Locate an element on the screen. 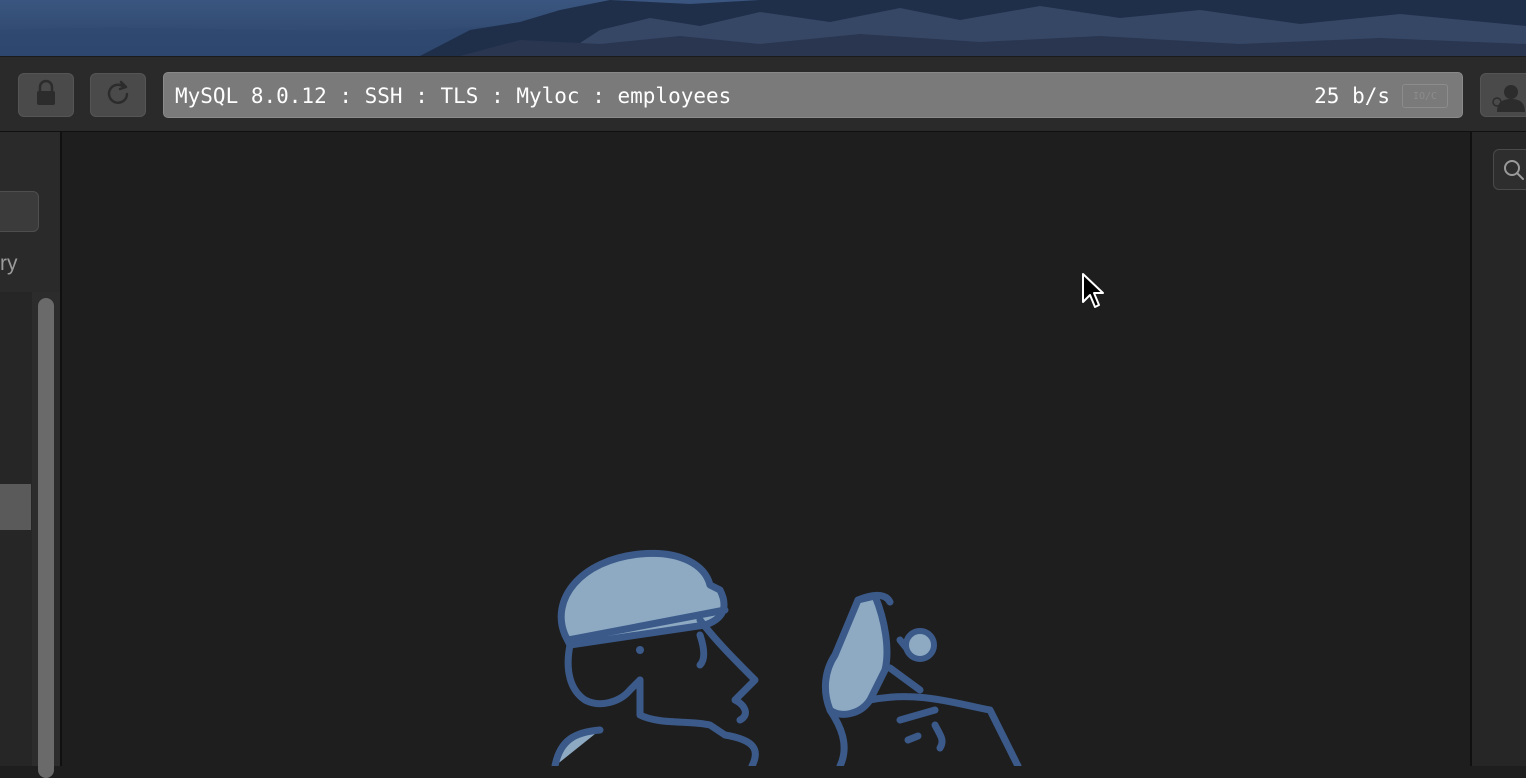 The width and height of the screenshot is (1526, 778). user-icon is located at coordinates (1507, 99).